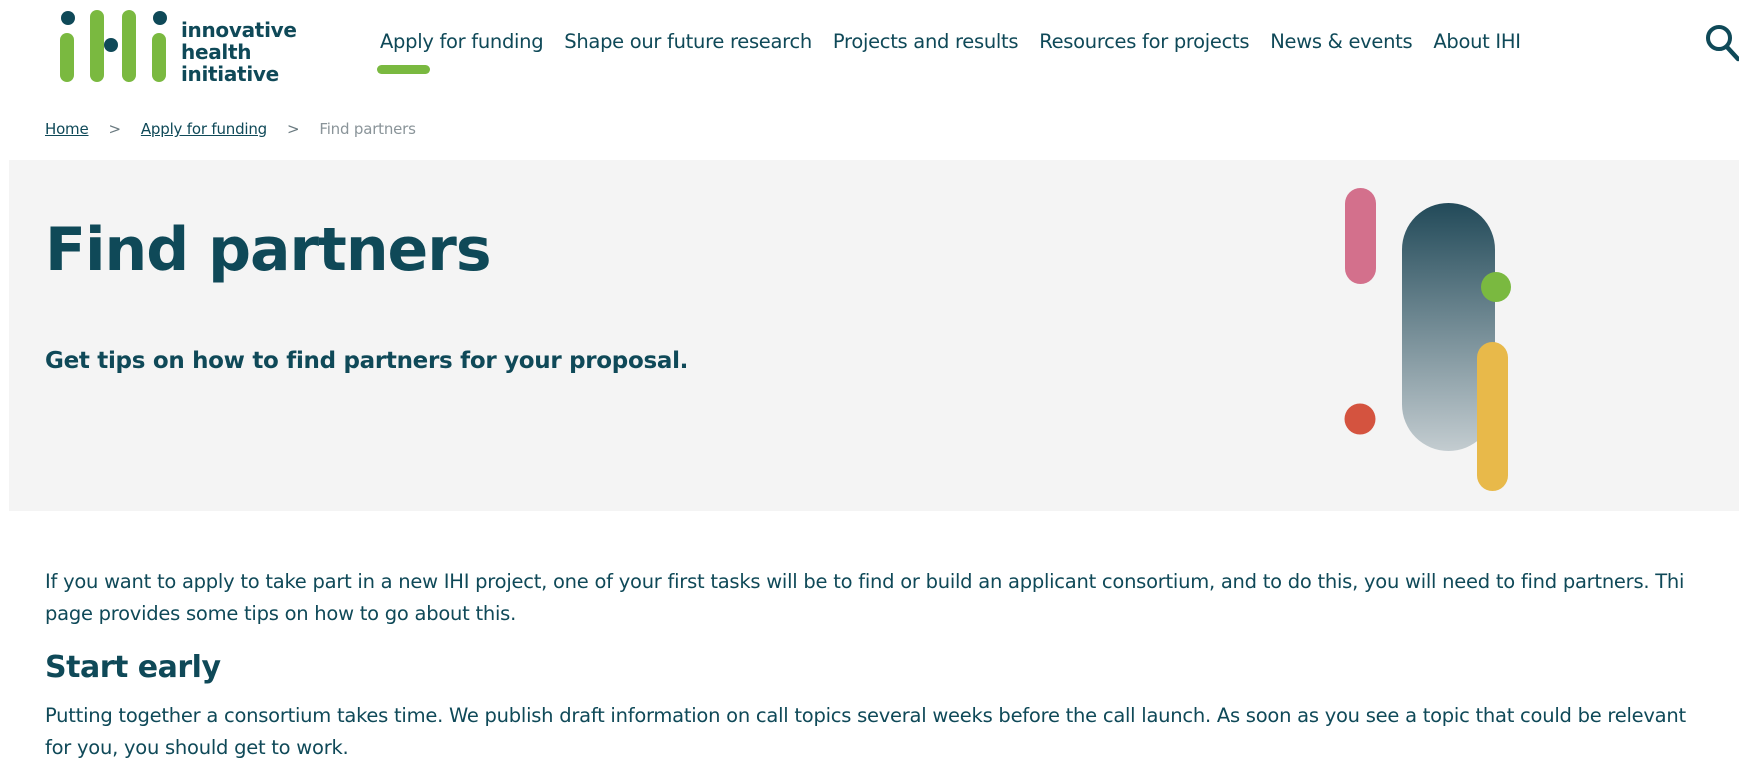 The height and width of the screenshot is (764, 1739). What do you see at coordinates (204, 129) in the screenshot?
I see `breadcrumb-apply-link: Apply for funding` at bounding box center [204, 129].